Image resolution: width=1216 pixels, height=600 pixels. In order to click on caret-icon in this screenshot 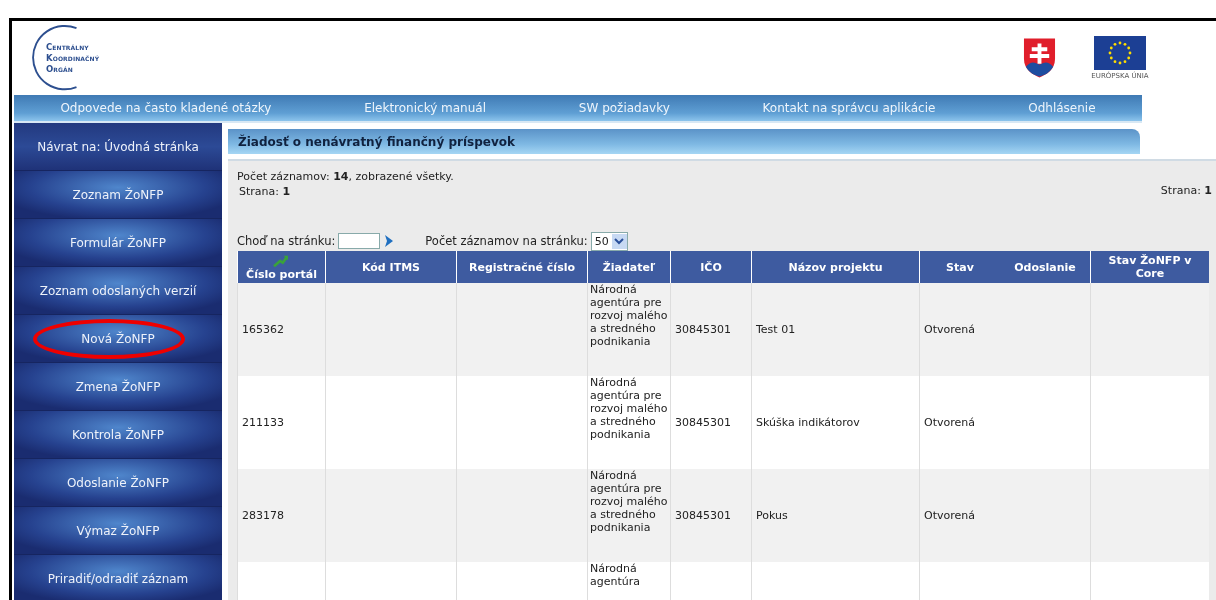, I will do `click(619, 241)`.